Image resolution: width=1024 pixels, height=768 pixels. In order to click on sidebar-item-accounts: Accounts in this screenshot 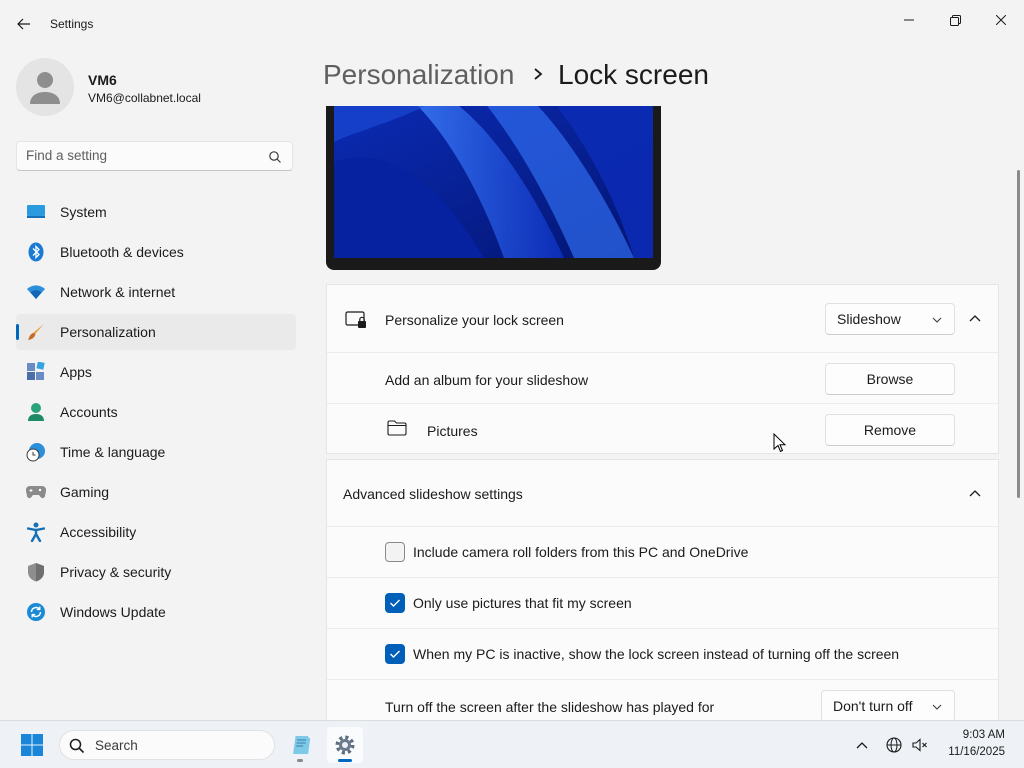, I will do `click(156, 412)`.